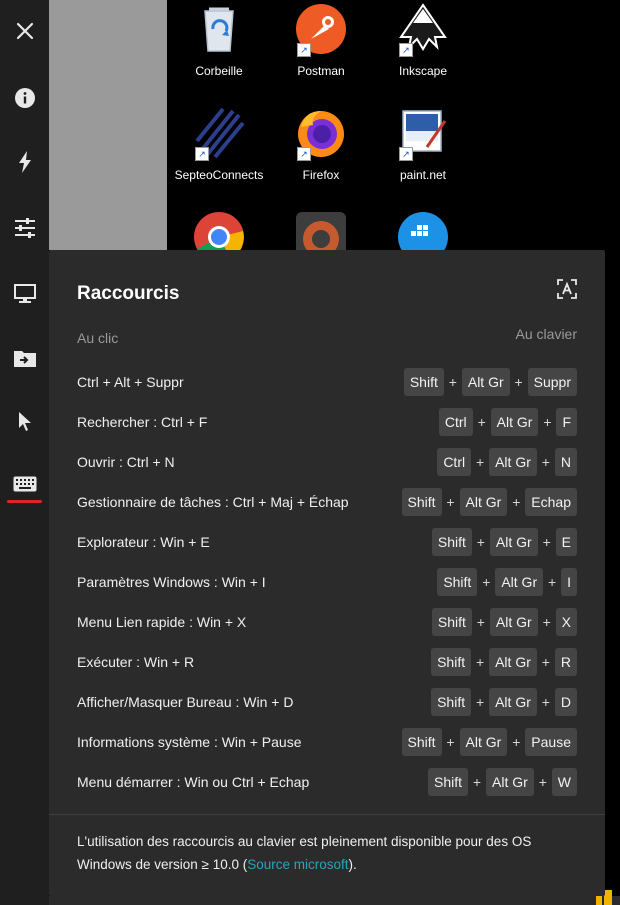 Image resolution: width=620 pixels, height=905 pixels. I want to click on key: F, so click(566, 422).